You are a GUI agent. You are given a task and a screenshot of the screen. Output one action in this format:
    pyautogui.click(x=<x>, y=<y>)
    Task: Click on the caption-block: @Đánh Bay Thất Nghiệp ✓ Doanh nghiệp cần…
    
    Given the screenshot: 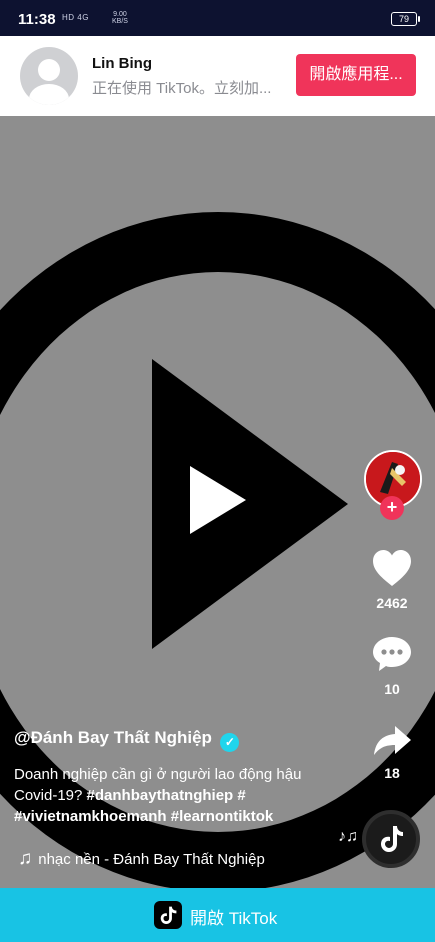 What is the action you would take?
    pyautogui.click(x=179, y=777)
    